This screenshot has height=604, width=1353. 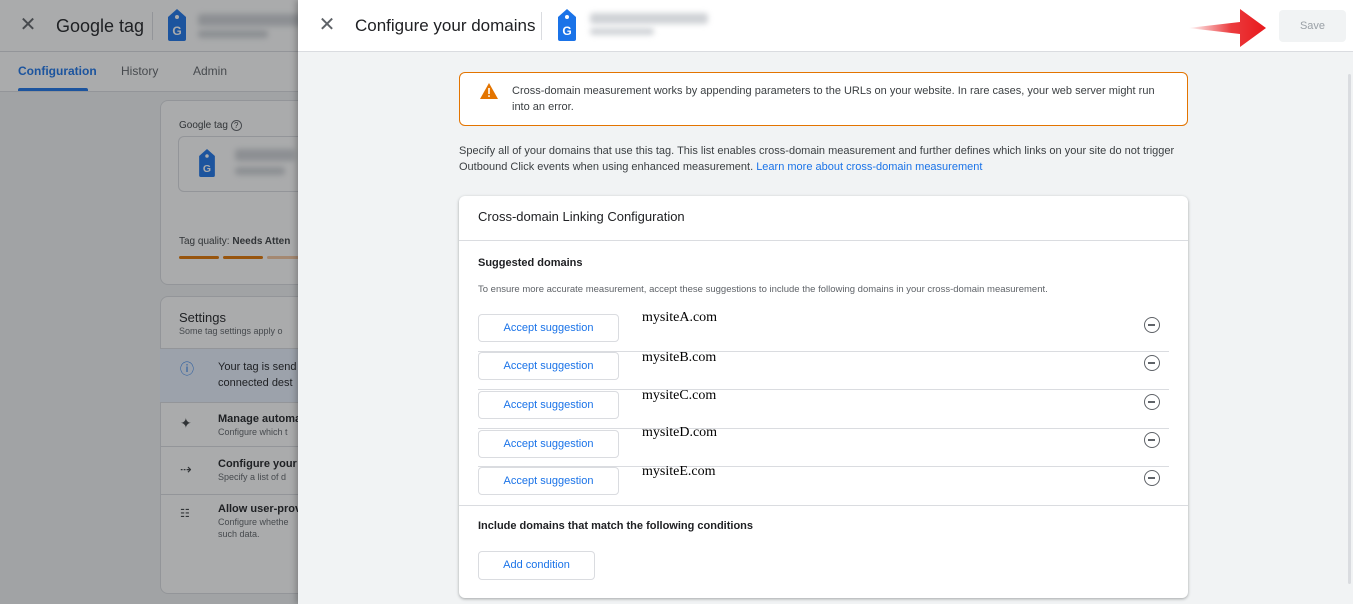 I want to click on add-condition-button: Add condition, so click(x=536, y=565).